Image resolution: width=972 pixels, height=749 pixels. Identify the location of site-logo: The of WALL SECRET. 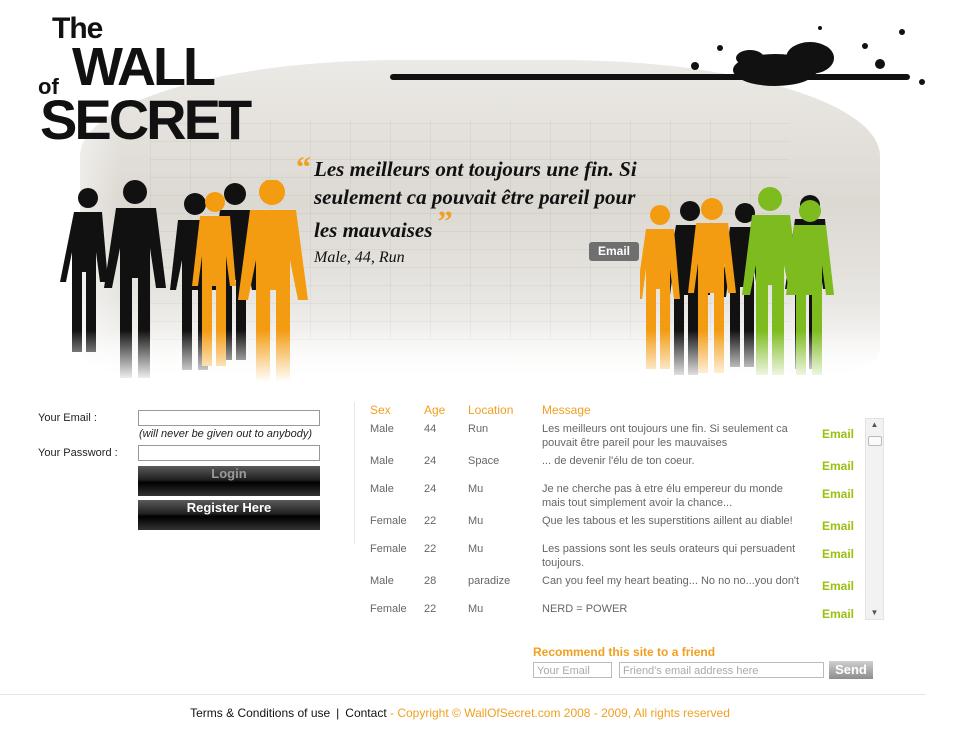
(145, 80).